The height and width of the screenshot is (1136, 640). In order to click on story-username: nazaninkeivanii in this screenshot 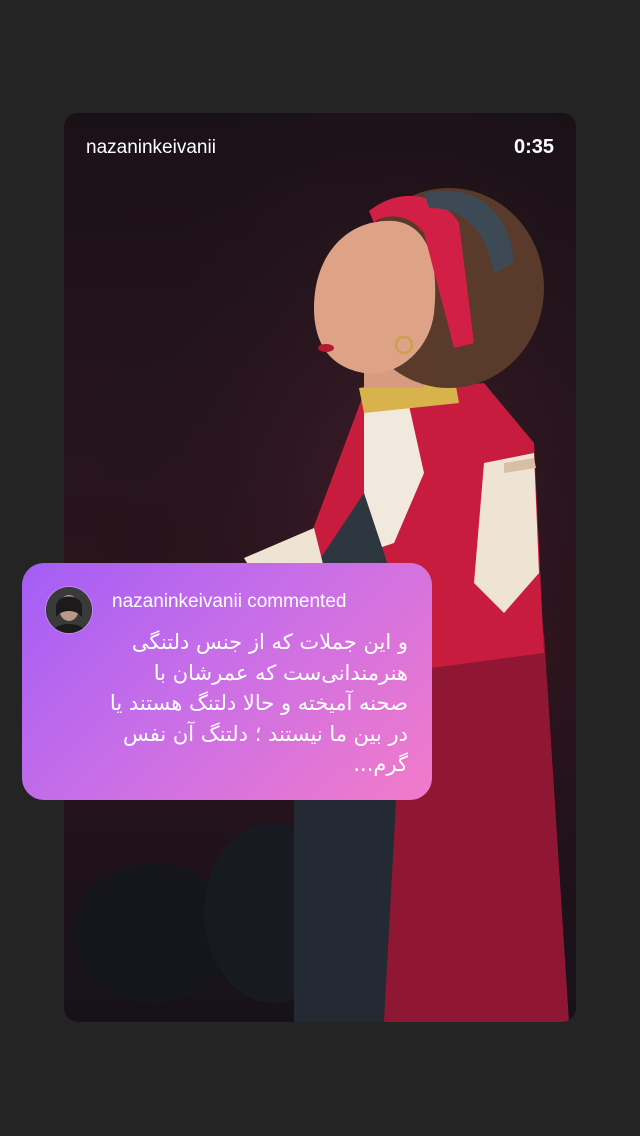, I will do `click(151, 148)`.